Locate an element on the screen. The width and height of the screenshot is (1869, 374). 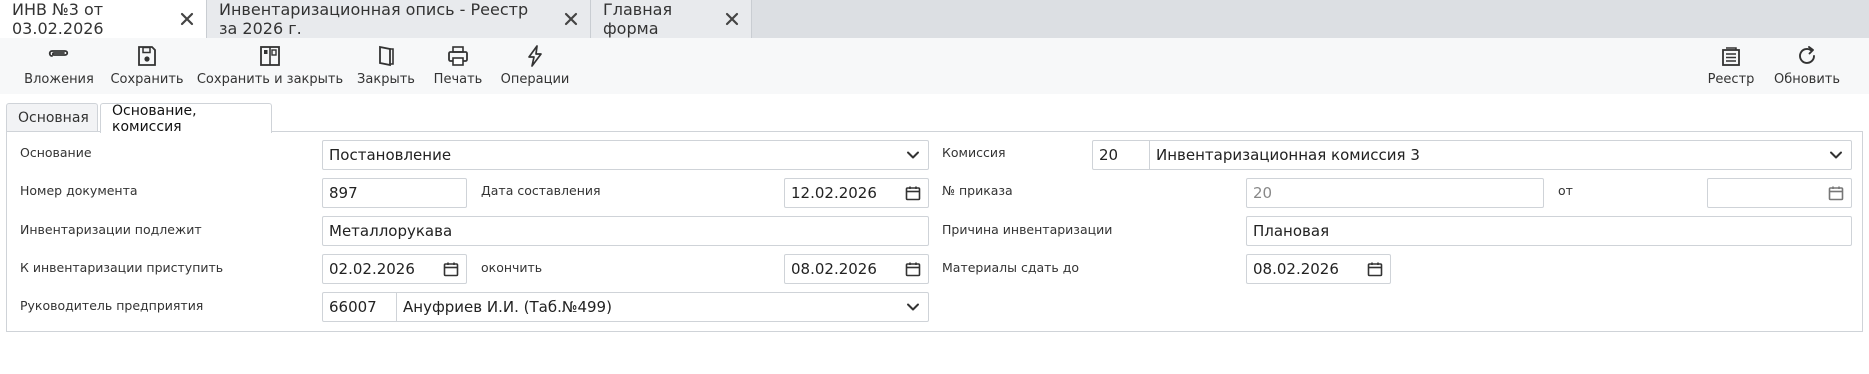
attachments-button: Вложения is located at coordinates (59, 67).